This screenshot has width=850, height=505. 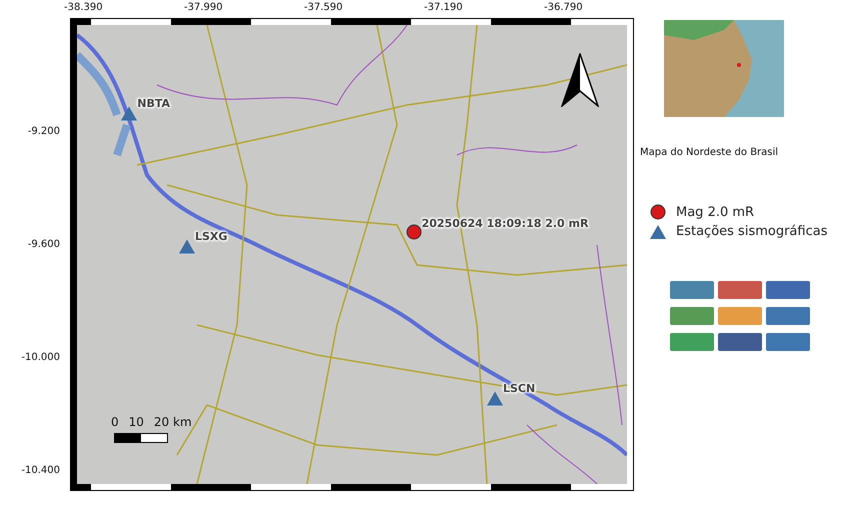 What do you see at coordinates (715, 212) in the screenshot?
I see `legend-label: Mag 2.0 mR` at bounding box center [715, 212].